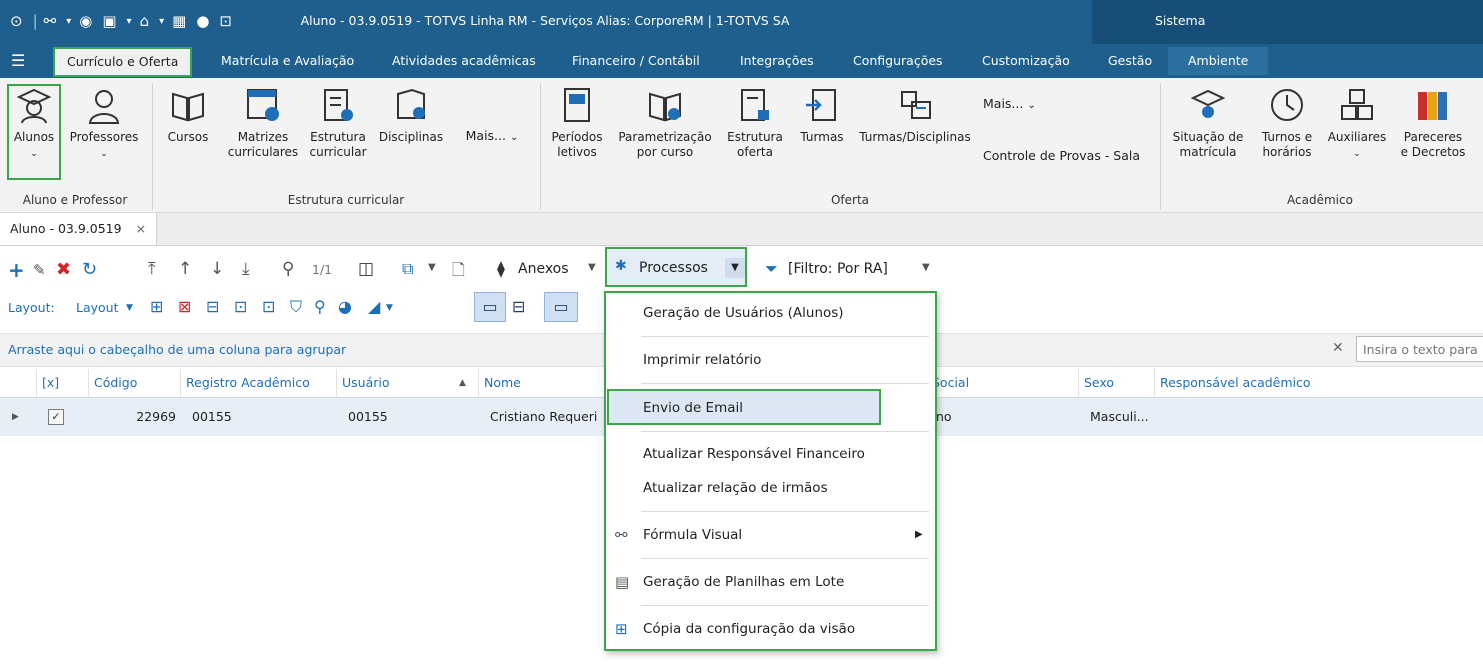  What do you see at coordinates (1433, 123) in the screenshot?
I see `pareceres-button: Pareceres e Decretos` at bounding box center [1433, 123].